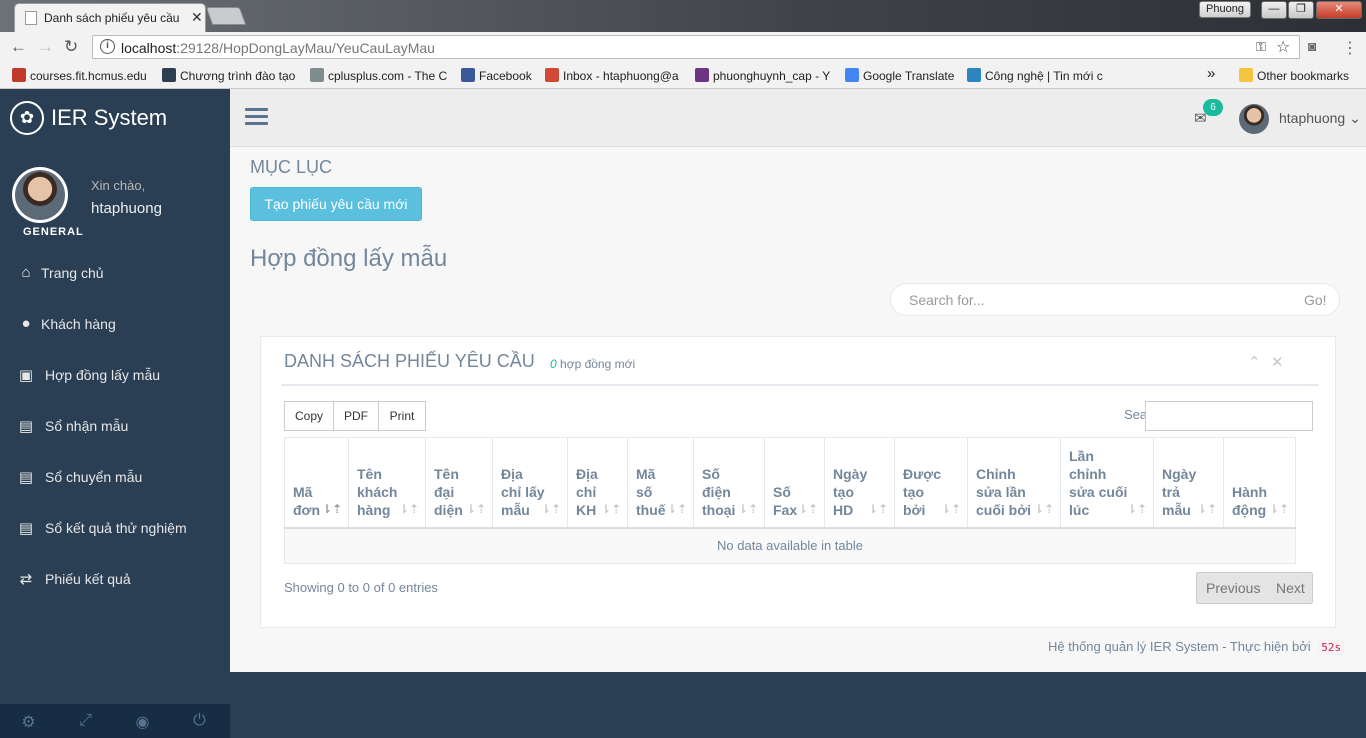 Image resolution: width=1366 pixels, height=738 pixels. I want to click on sidebar-item-receive-book: ▤ Sổ nhận mẫu, so click(115, 437).